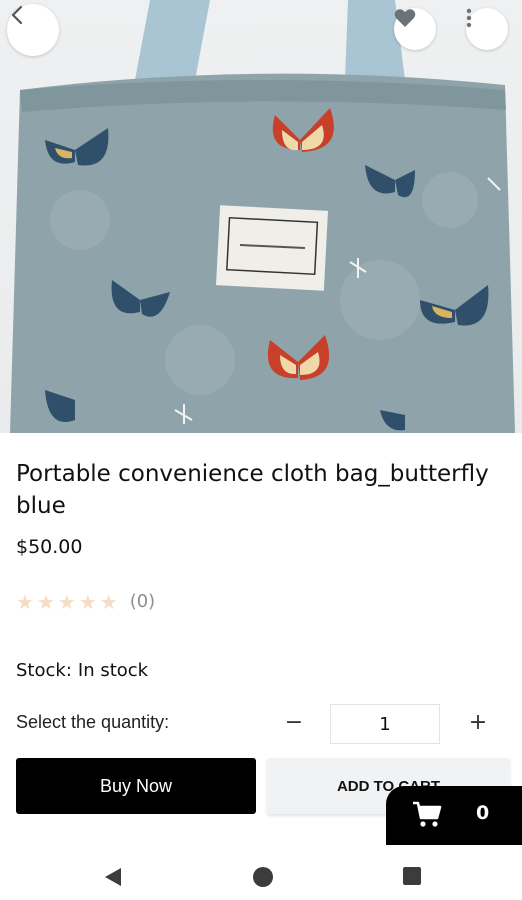 The width and height of the screenshot is (522, 900). I want to click on favorite-button, so click(415, 29).